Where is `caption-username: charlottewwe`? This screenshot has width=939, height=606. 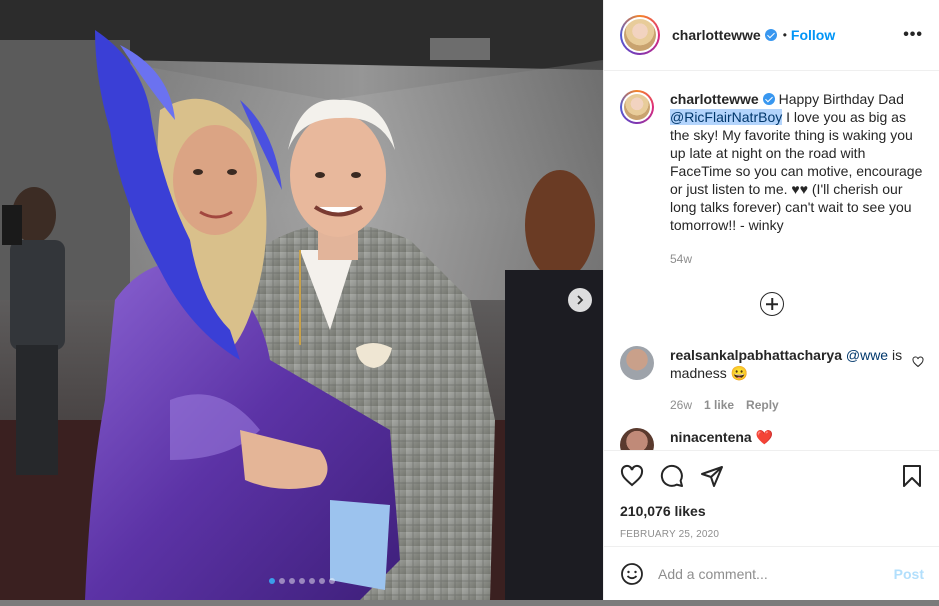 caption-username: charlottewwe is located at coordinates (714, 99).